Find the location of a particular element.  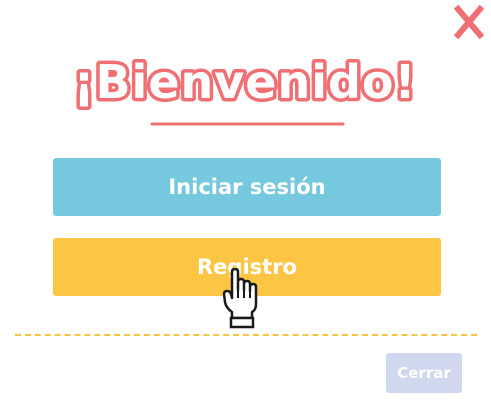

login-button: Iniciar sesión is located at coordinates (247, 187).